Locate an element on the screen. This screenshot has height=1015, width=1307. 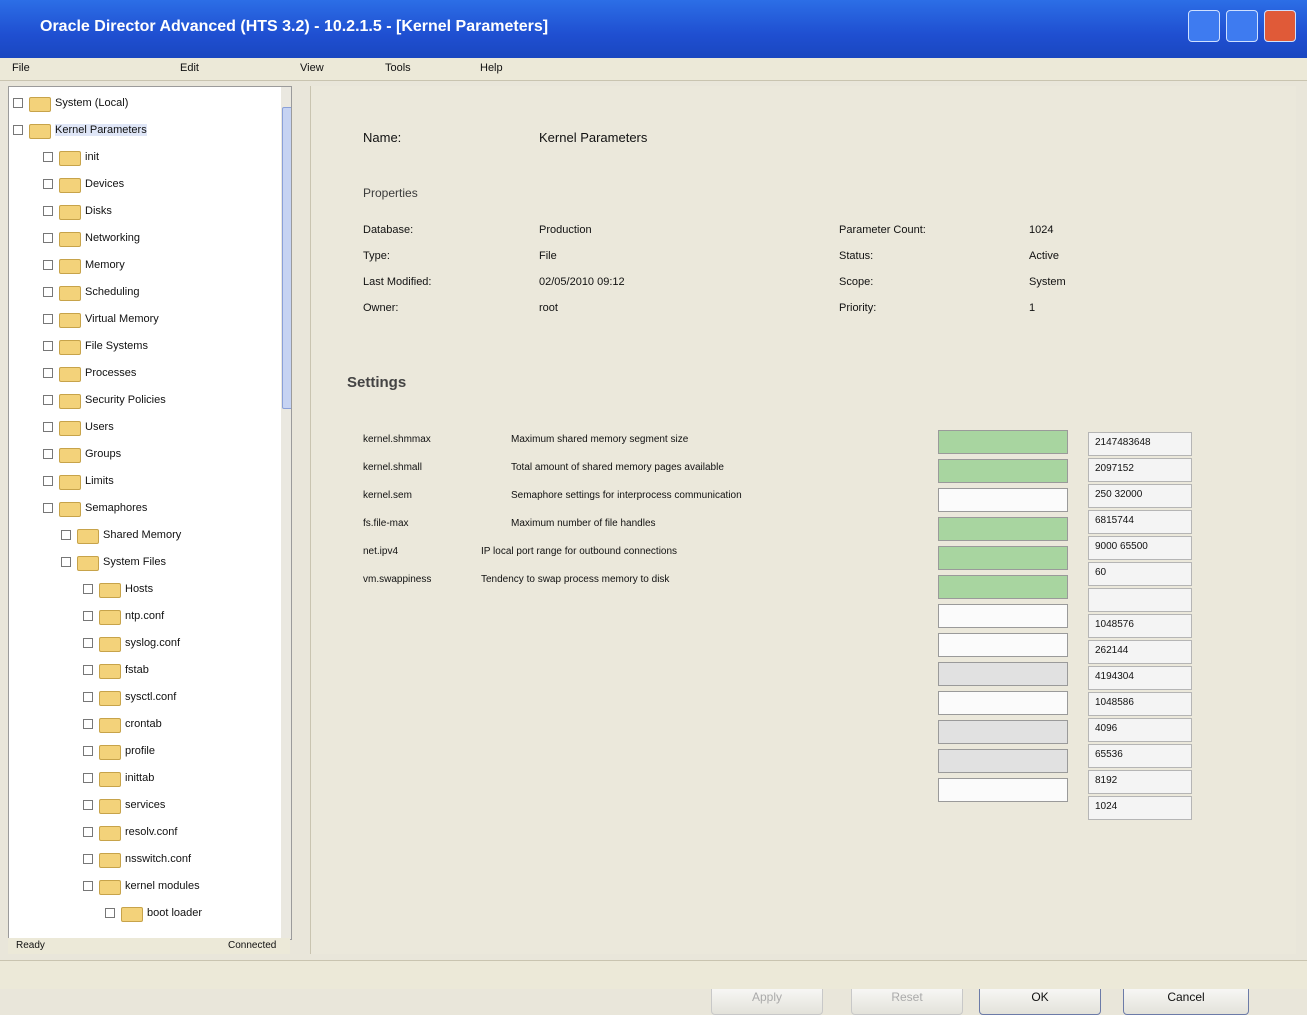
setting-description: Tendency to swap process memory to disk is located at coordinates (575, 579).